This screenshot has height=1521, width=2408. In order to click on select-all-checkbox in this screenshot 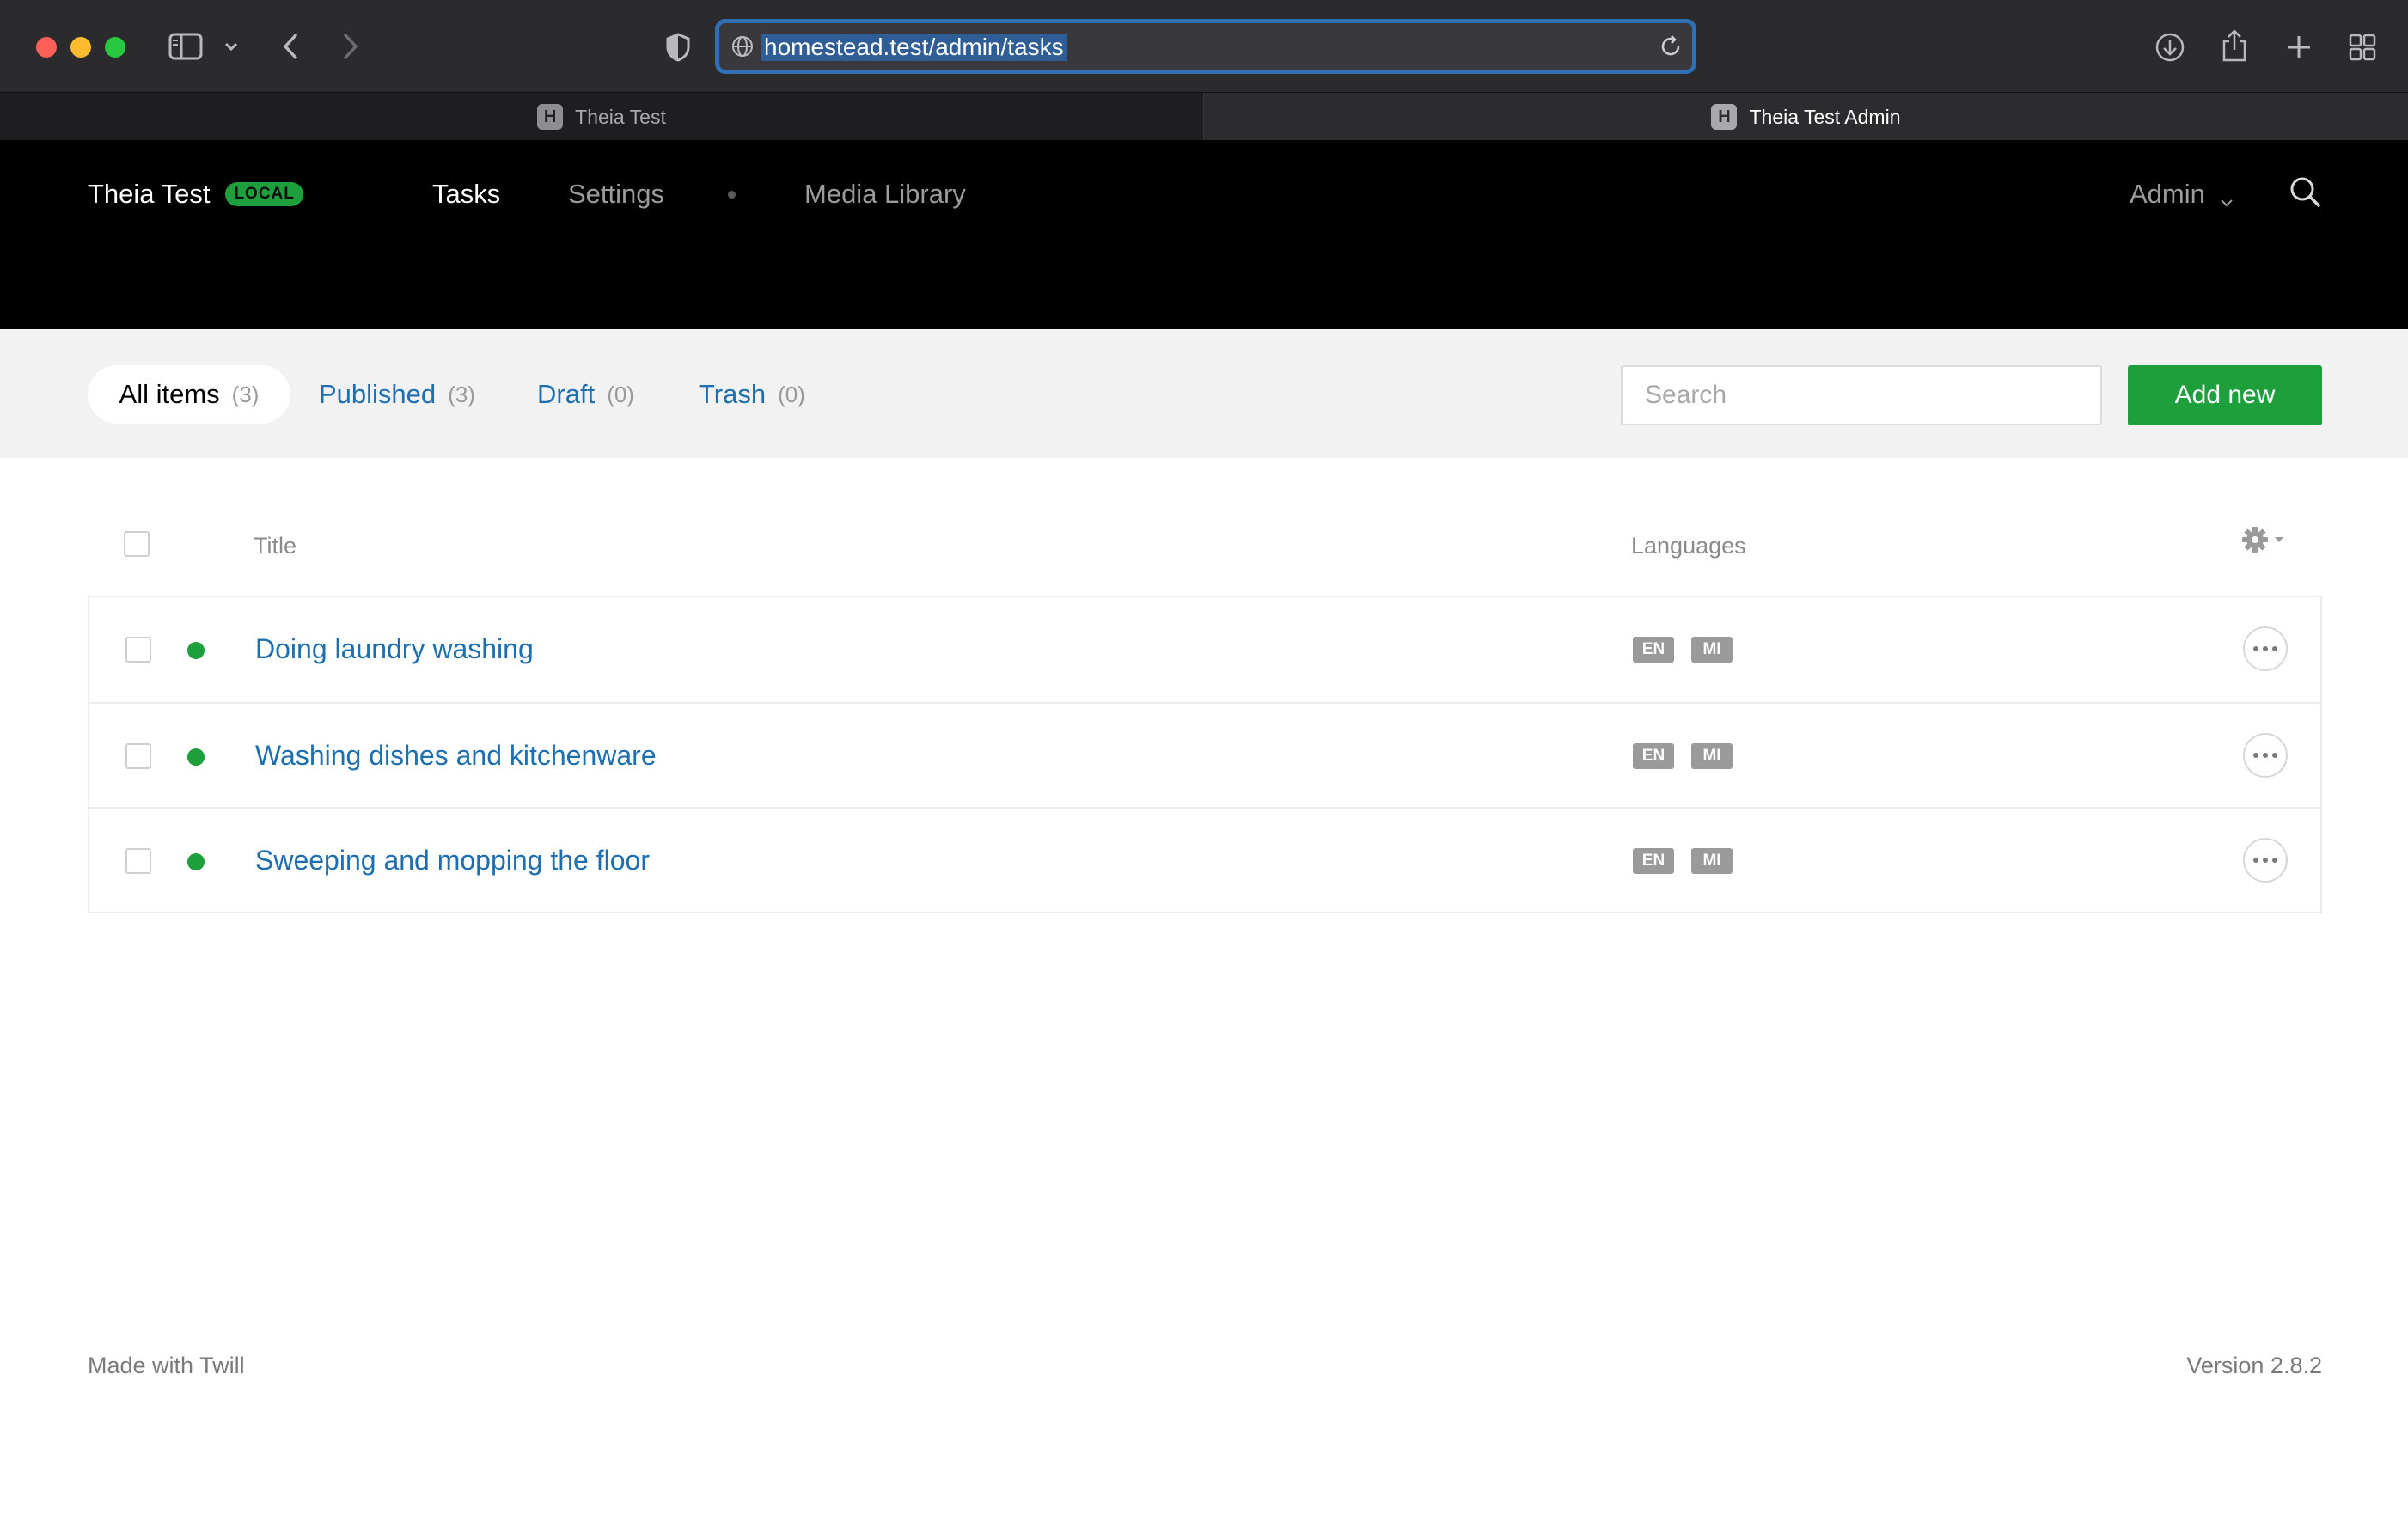, I will do `click(137, 544)`.